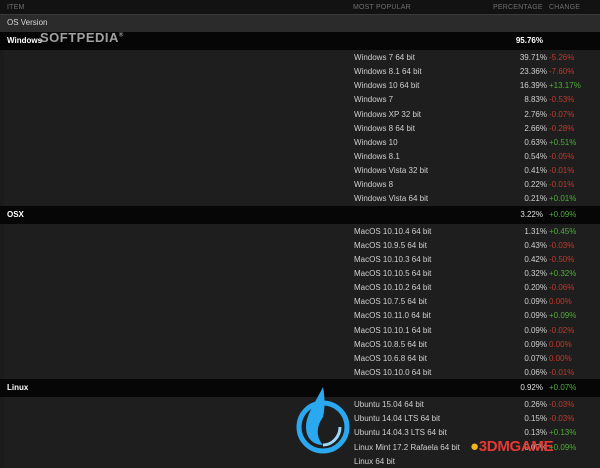  Describe the element at coordinates (302, 259) in the screenshot. I see `table-row: MacOS 10.10.3 64 bit 0.42% -0.50%` at that location.